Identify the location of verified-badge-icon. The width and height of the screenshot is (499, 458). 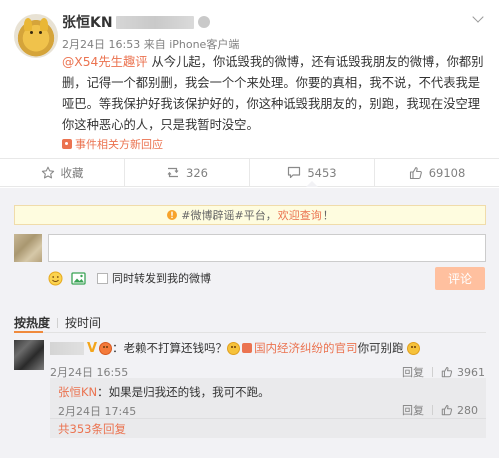
(203, 22).